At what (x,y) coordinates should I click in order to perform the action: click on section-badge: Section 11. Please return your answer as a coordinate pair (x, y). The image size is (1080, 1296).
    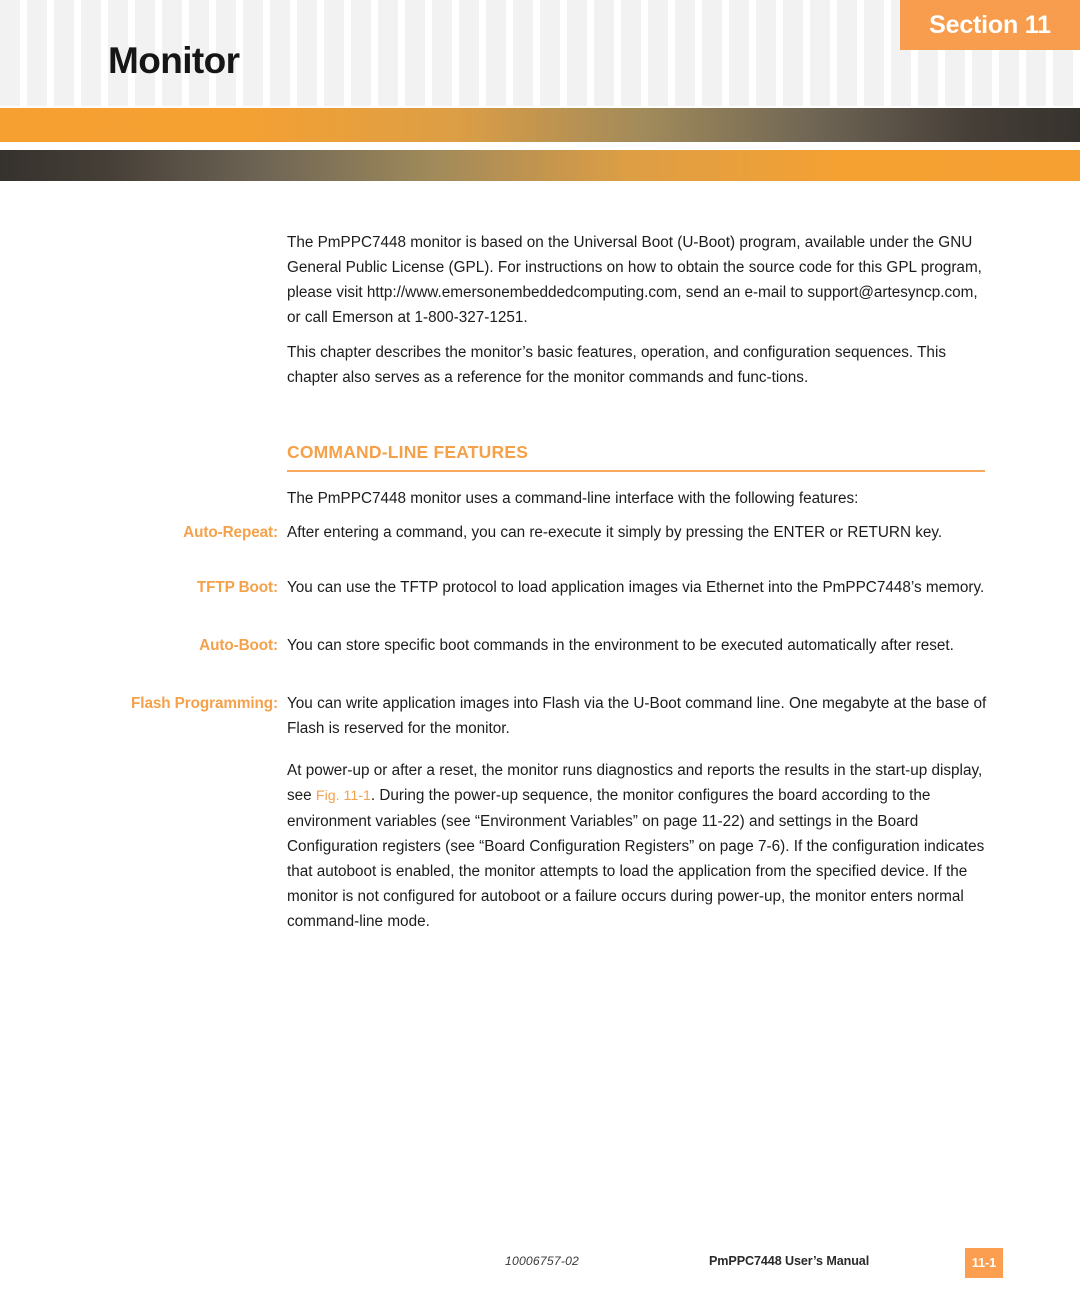
    Looking at the image, I should click on (990, 25).